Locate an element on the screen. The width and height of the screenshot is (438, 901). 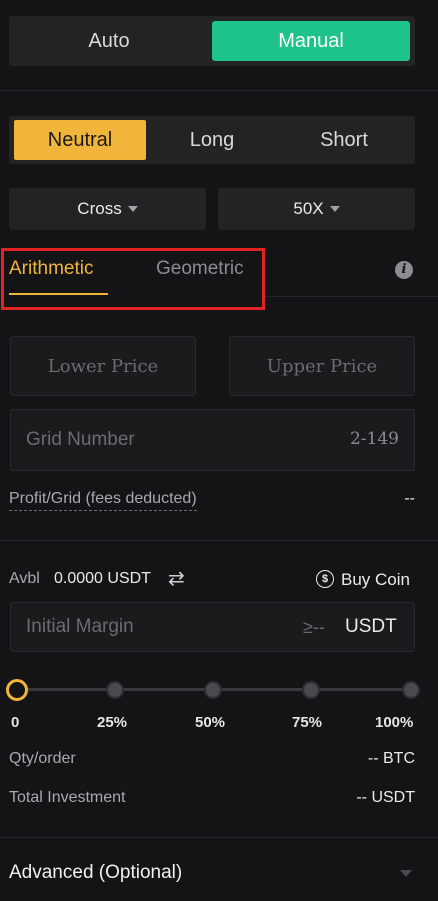
qty-order-label: Qty/order is located at coordinates (42, 758).